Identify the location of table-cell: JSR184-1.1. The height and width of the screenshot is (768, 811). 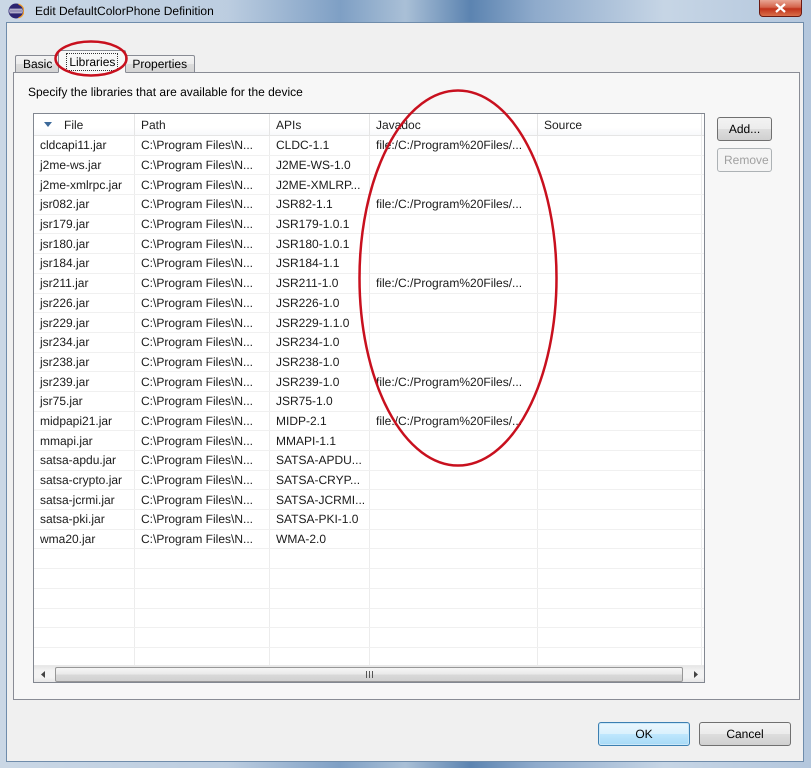
(308, 263).